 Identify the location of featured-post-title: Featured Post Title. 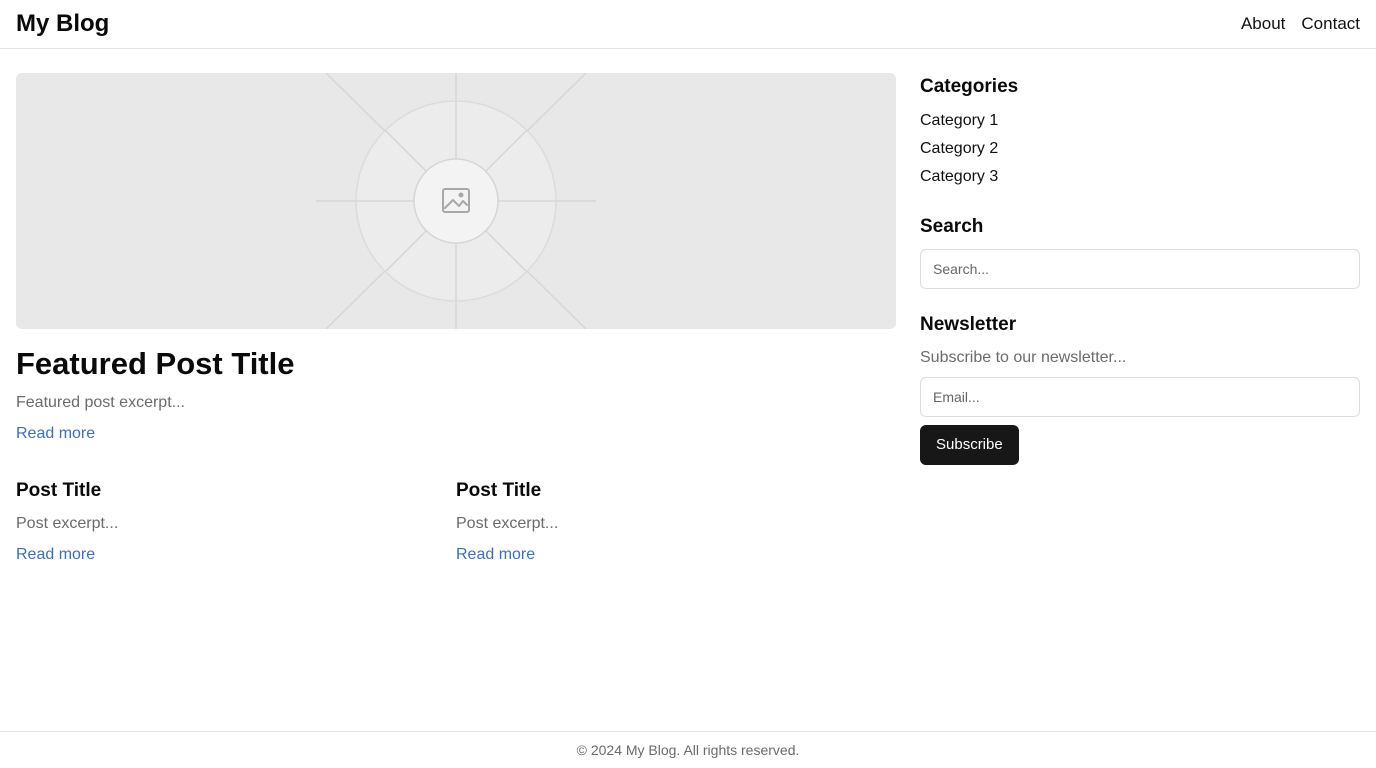
(456, 364).